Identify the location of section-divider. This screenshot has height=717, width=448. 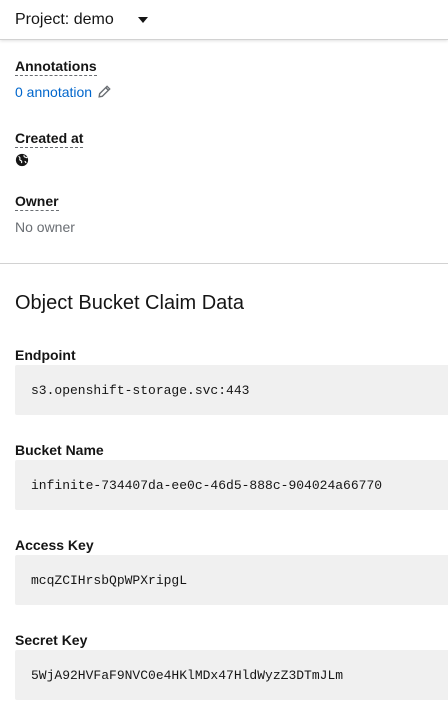
(224, 263).